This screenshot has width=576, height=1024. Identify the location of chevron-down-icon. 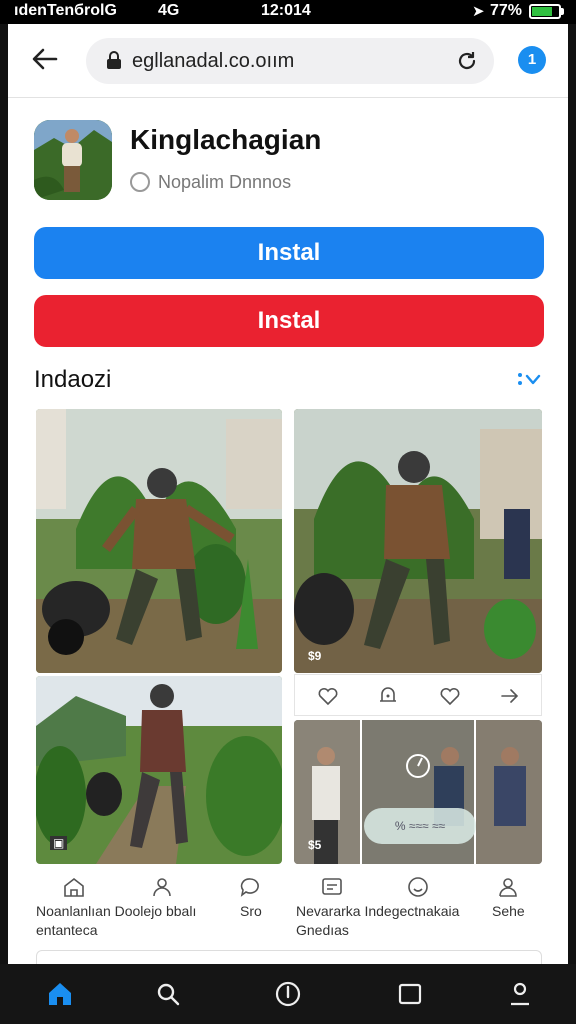
(530, 379).